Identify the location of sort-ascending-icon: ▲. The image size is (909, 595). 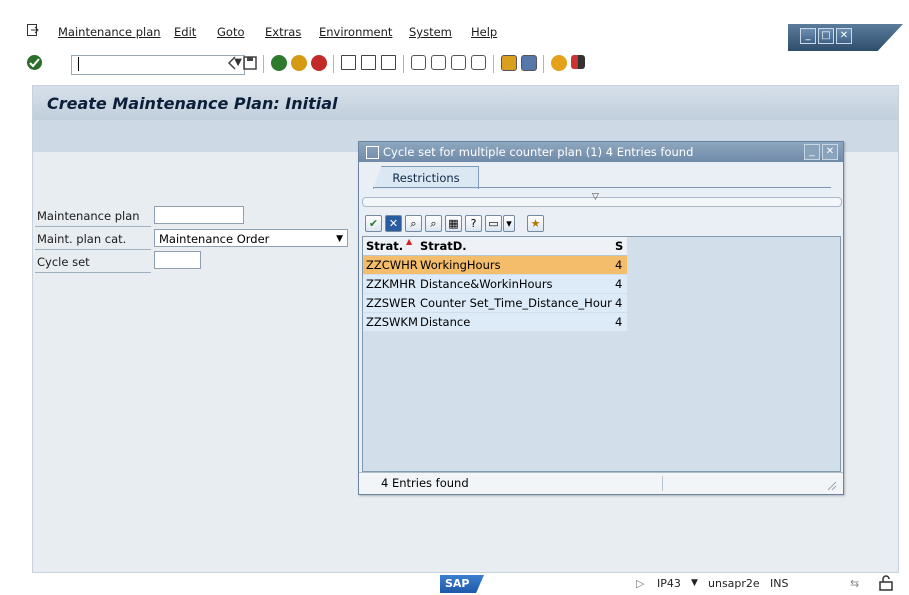
(409, 241).